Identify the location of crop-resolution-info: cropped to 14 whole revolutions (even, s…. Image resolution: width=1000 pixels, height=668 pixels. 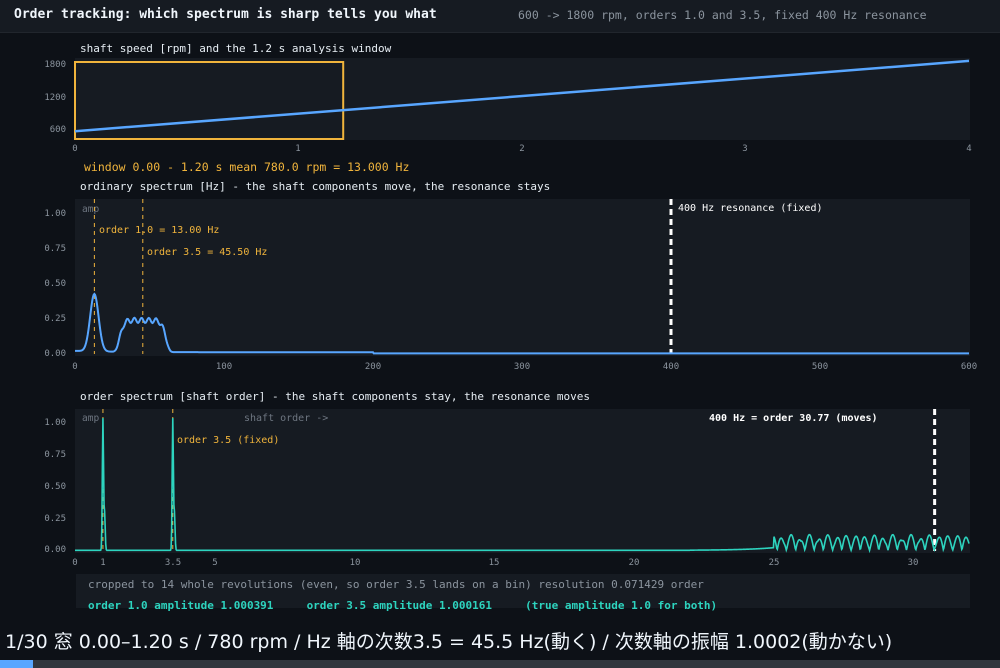
(396, 584).